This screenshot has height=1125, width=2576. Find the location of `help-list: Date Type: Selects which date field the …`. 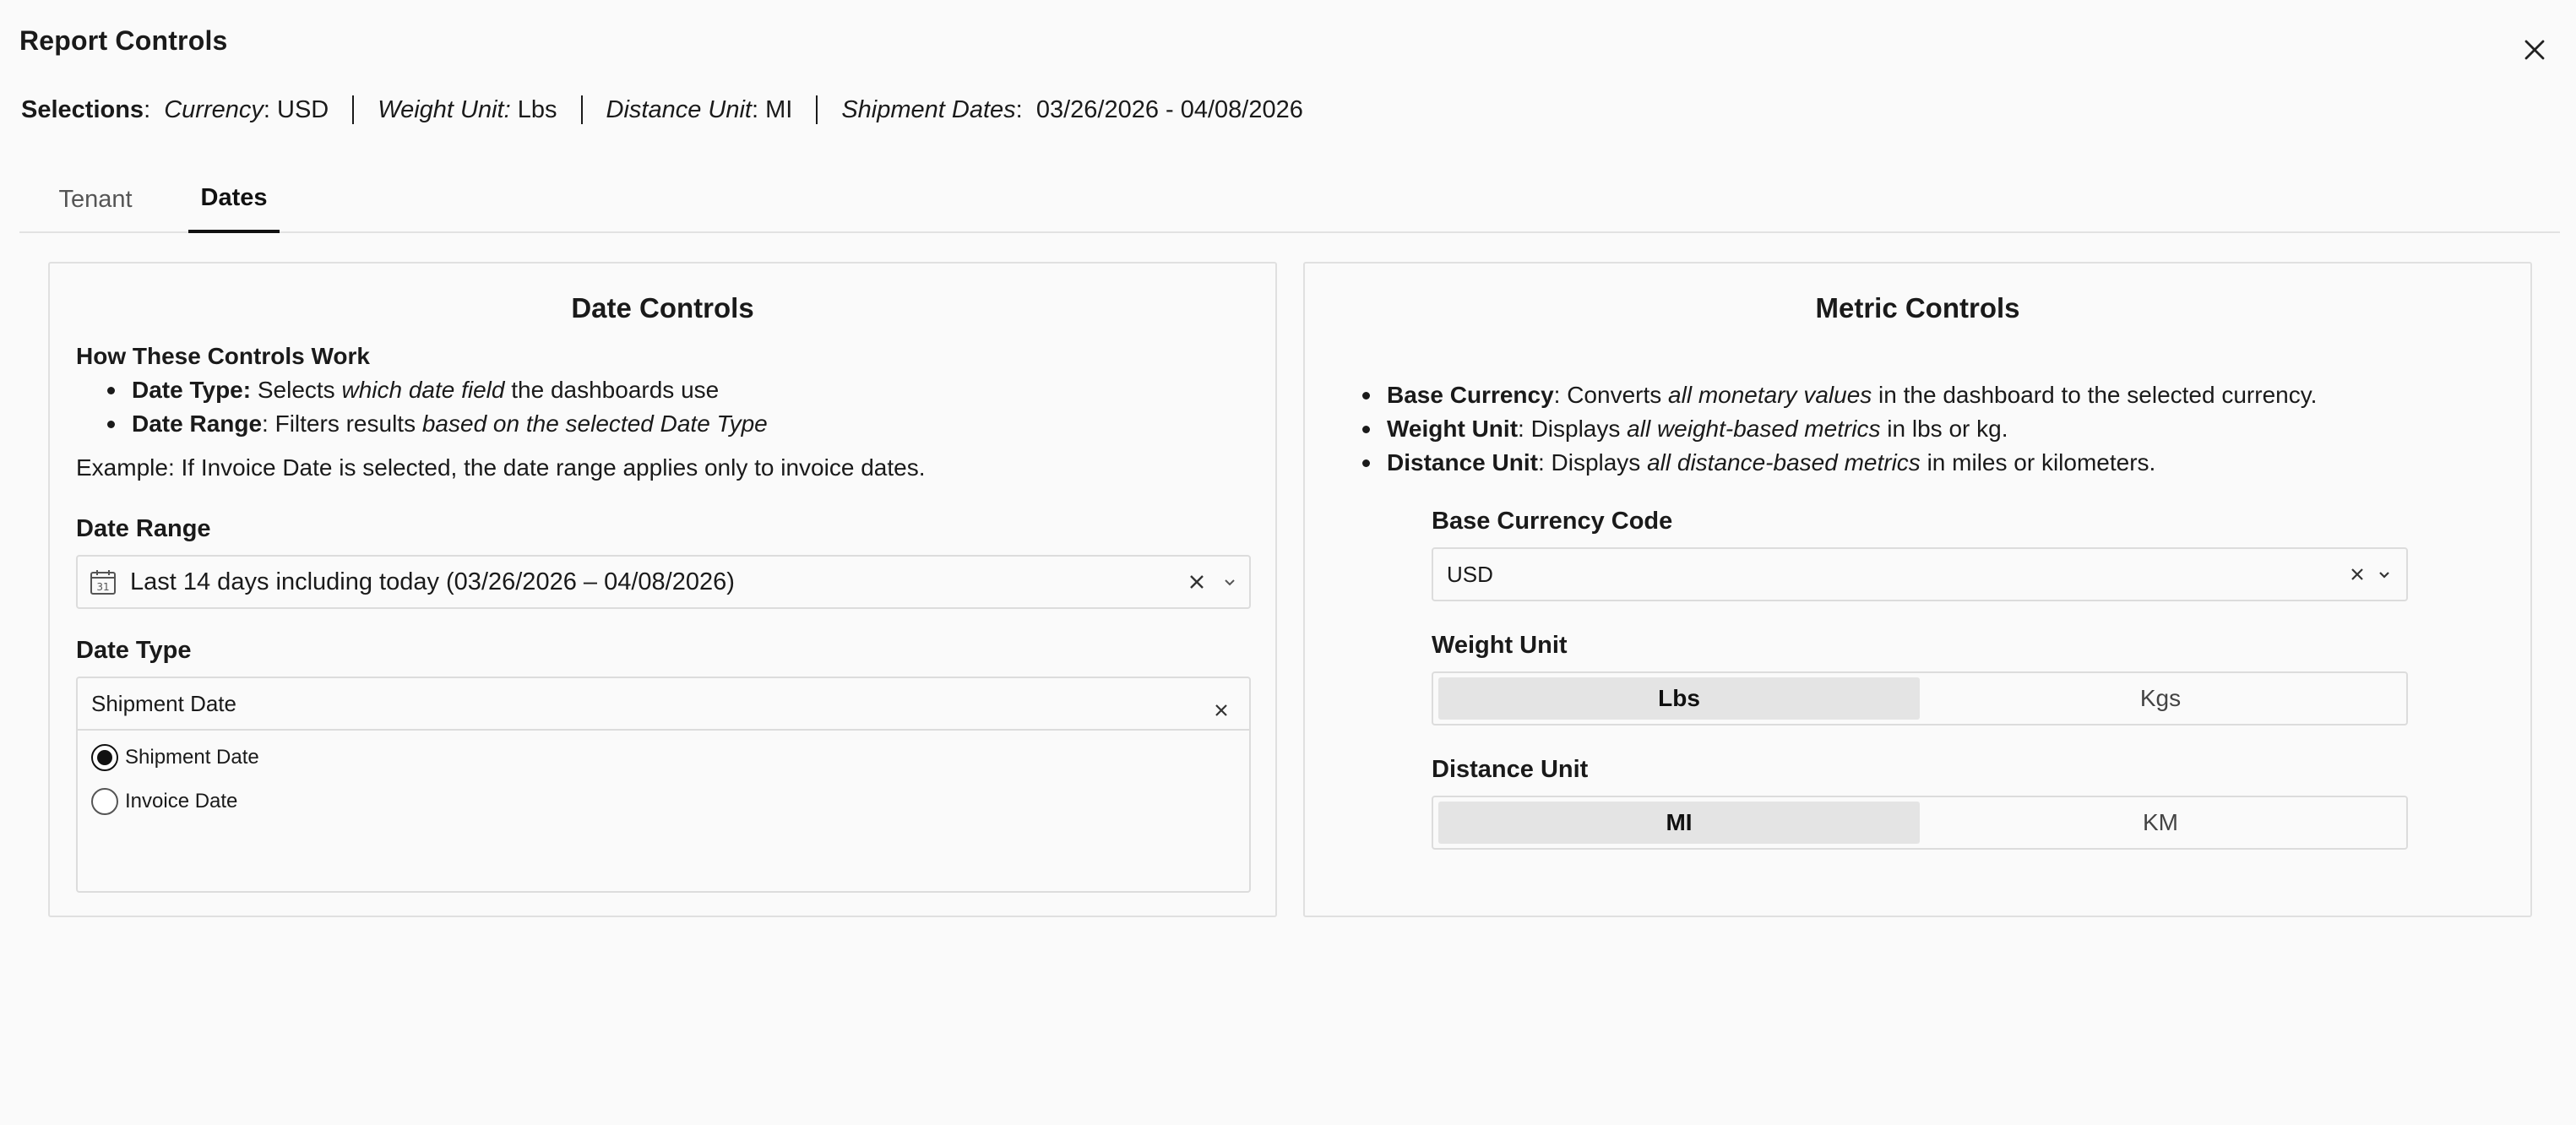

help-list: Date Type: Selects which date field the … is located at coordinates (436, 407).